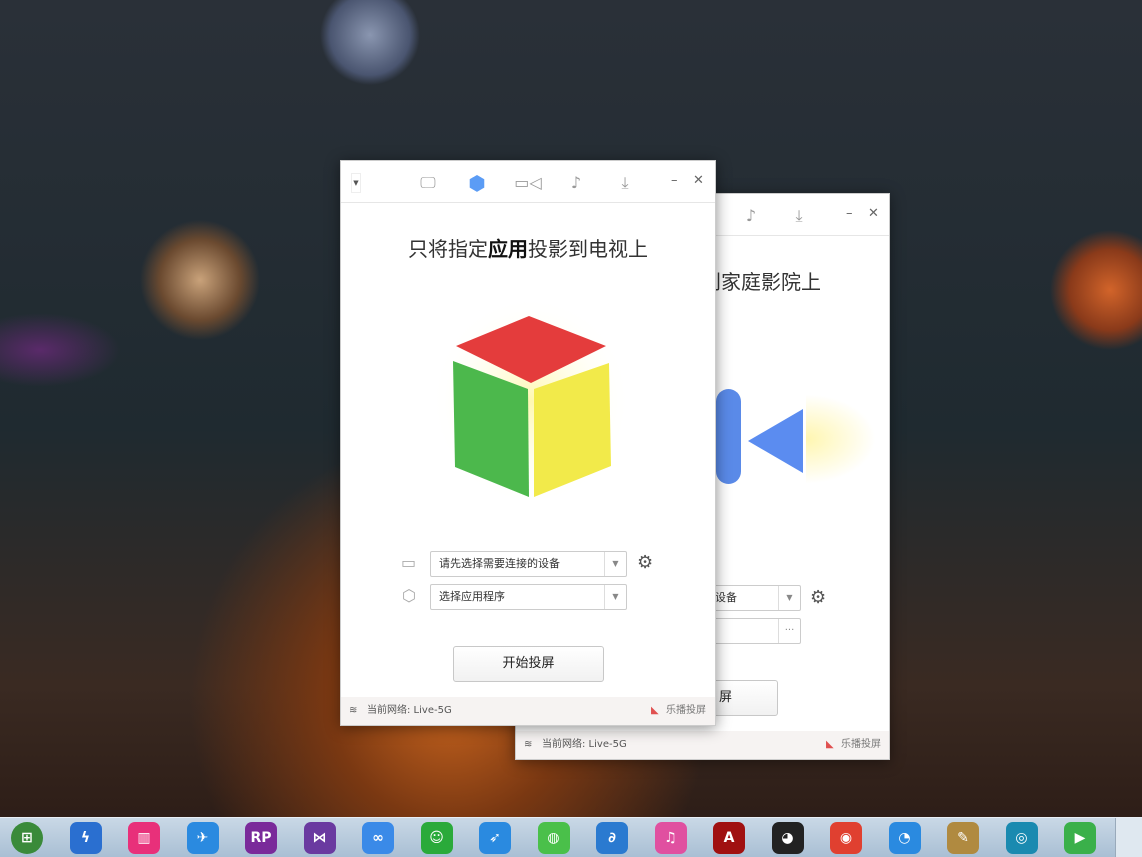  Describe the element at coordinates (261, 838) in the screenshot. I see `taskbar-axure-rp-icon: RP` at that location.